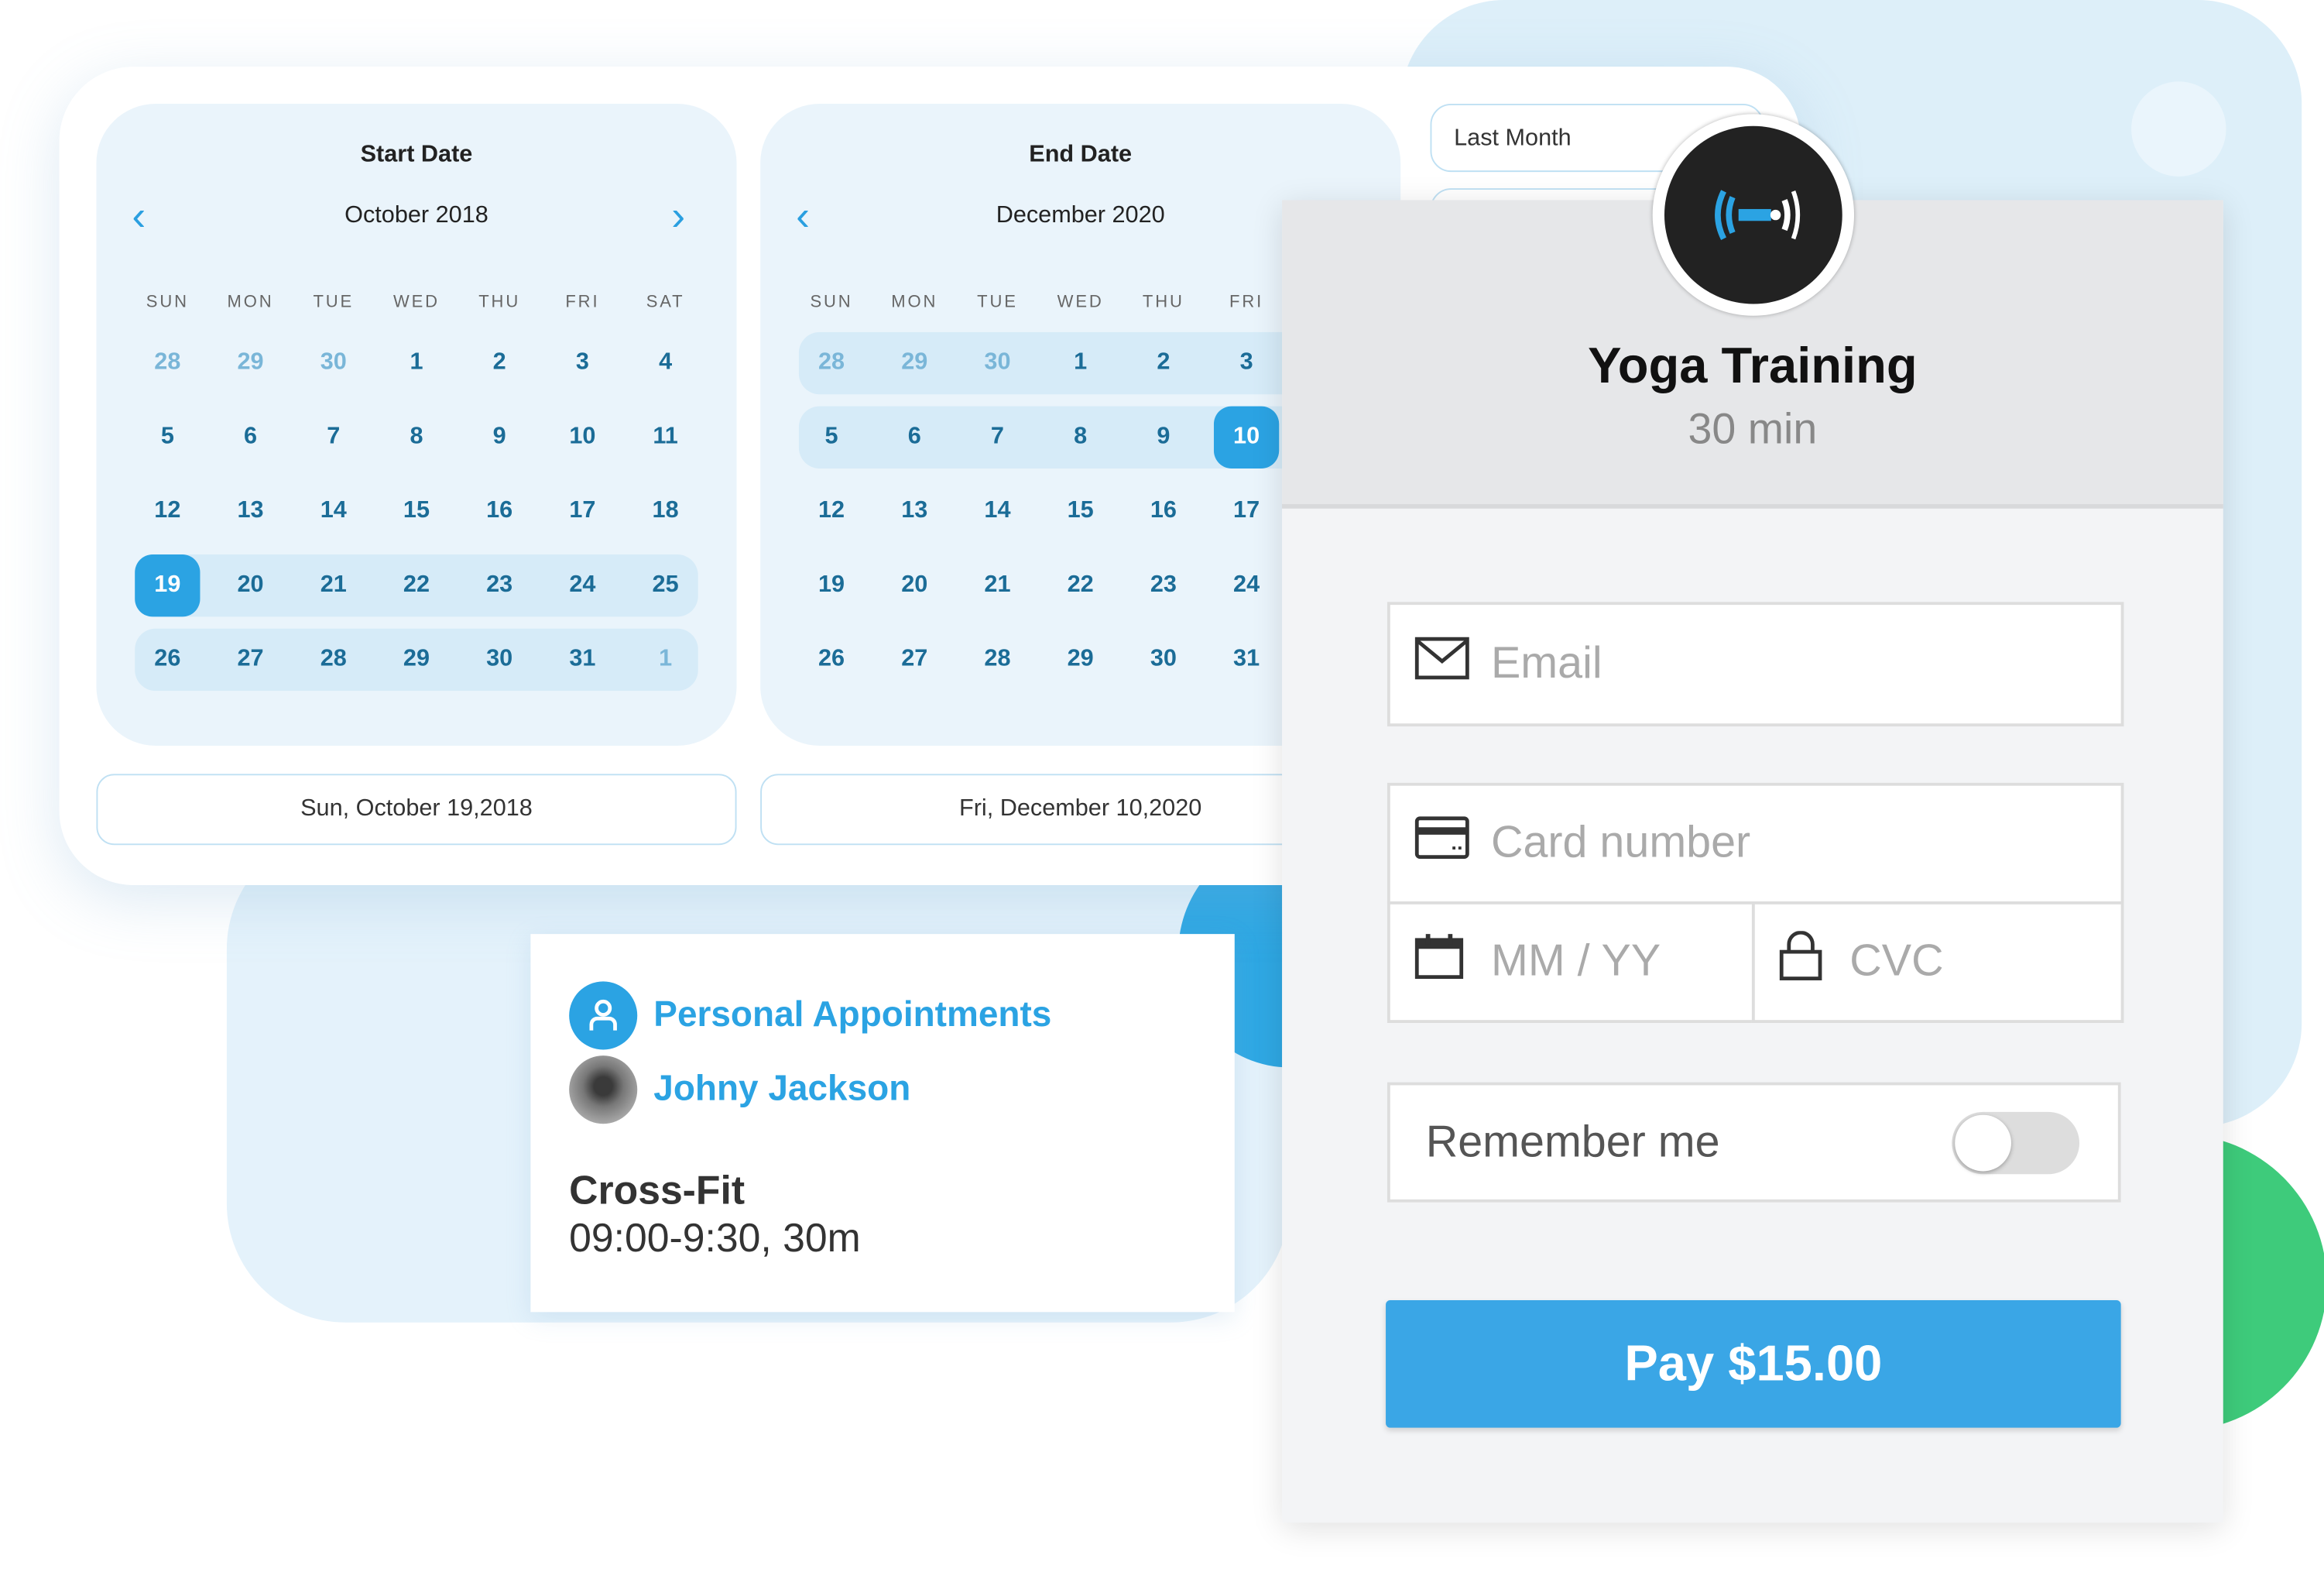 This screenshot has width=2324, height=1572. I want to click on expiry-input: MM / YY, so click(1571, 963).